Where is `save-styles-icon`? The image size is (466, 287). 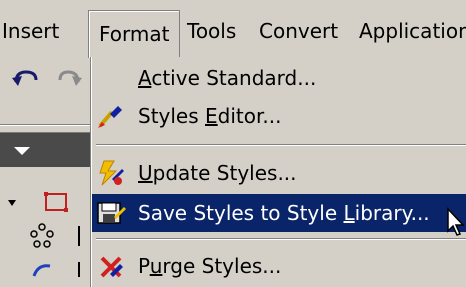
save-styles-icon is located at coordinates (111, 213).